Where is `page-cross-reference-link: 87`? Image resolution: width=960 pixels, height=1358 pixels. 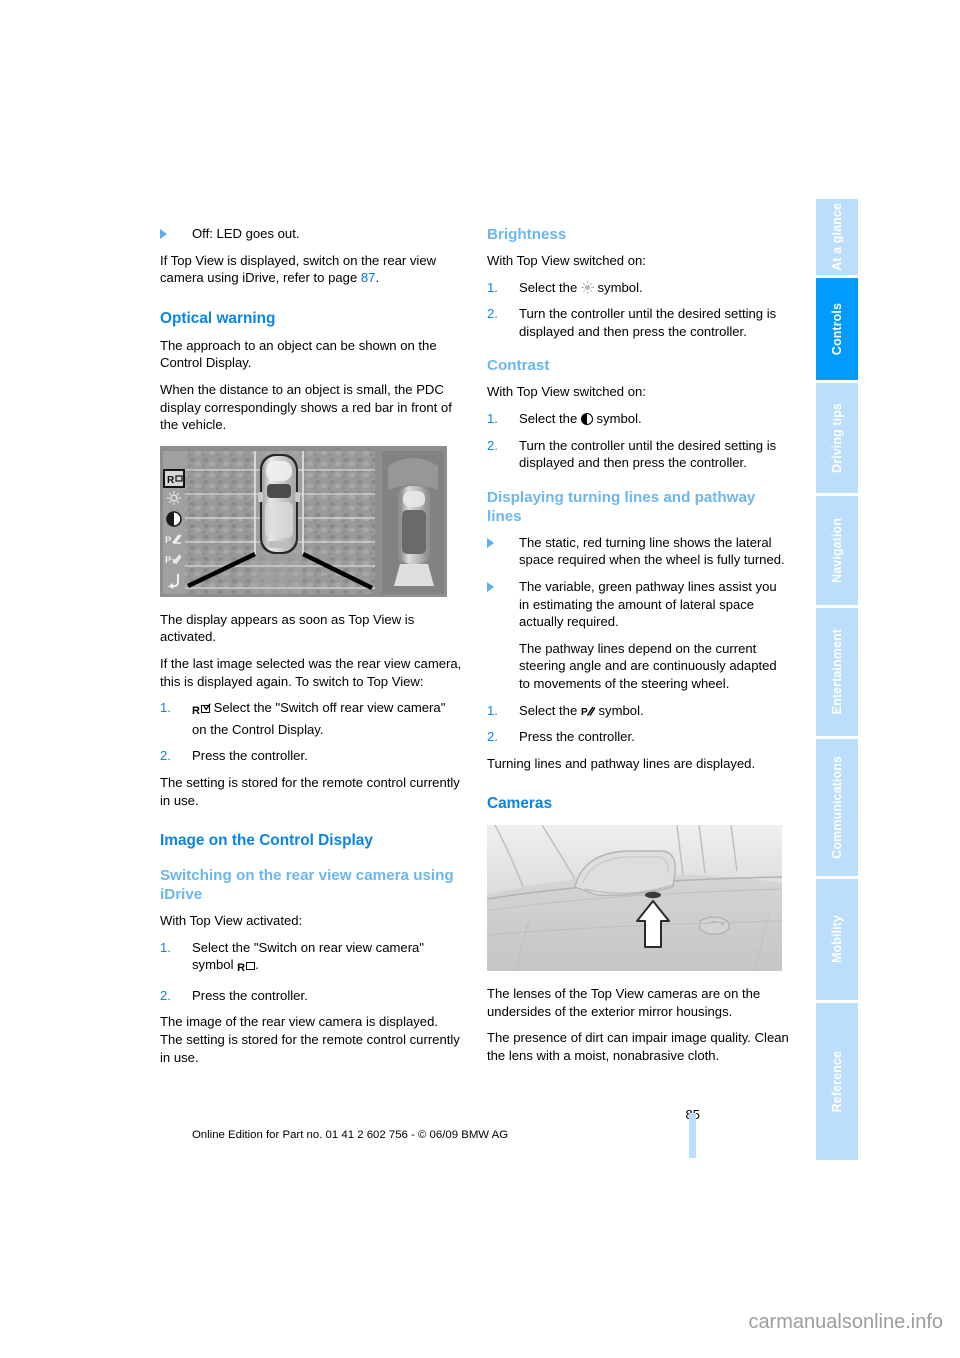 page-cross-reference-link: 87 is located at coordinates (368, 277).